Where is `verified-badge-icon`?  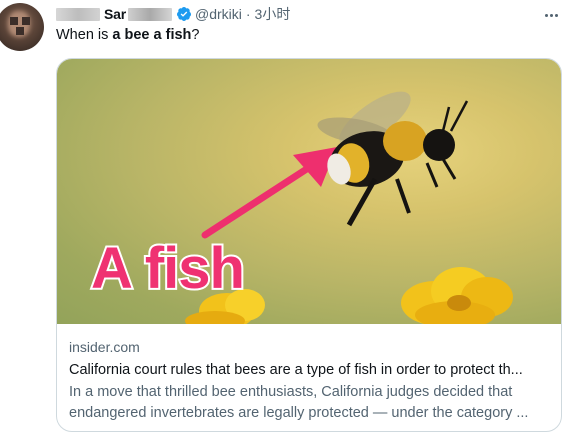
verified-badge-icon is located at coordinates (183, 14).